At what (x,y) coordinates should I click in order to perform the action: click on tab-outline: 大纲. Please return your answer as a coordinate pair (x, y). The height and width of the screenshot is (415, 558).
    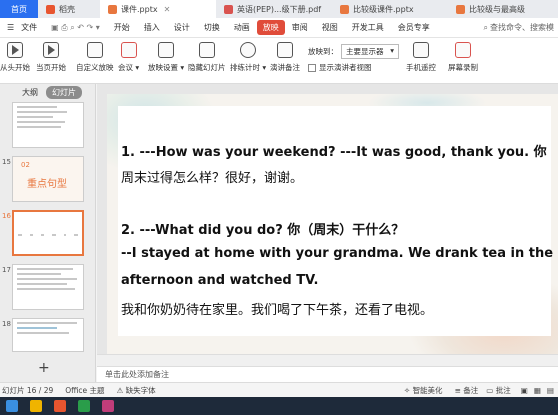
    Looking at the image, I should click on (30, 92).